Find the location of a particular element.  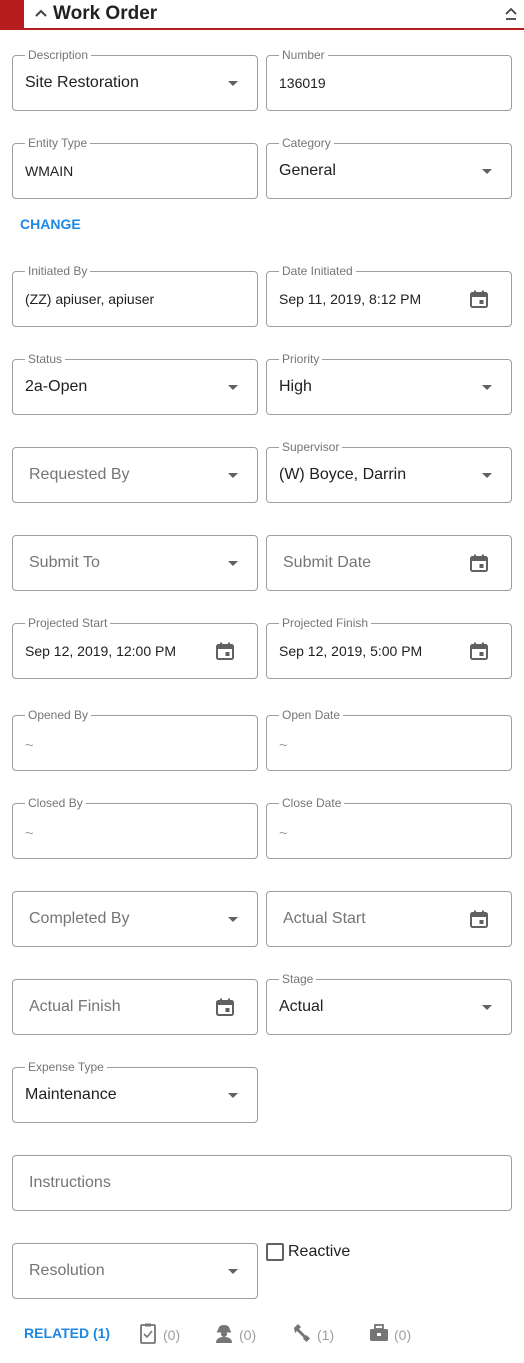

expense-type-value: Maintenance is located at coordinates (71, 1094).